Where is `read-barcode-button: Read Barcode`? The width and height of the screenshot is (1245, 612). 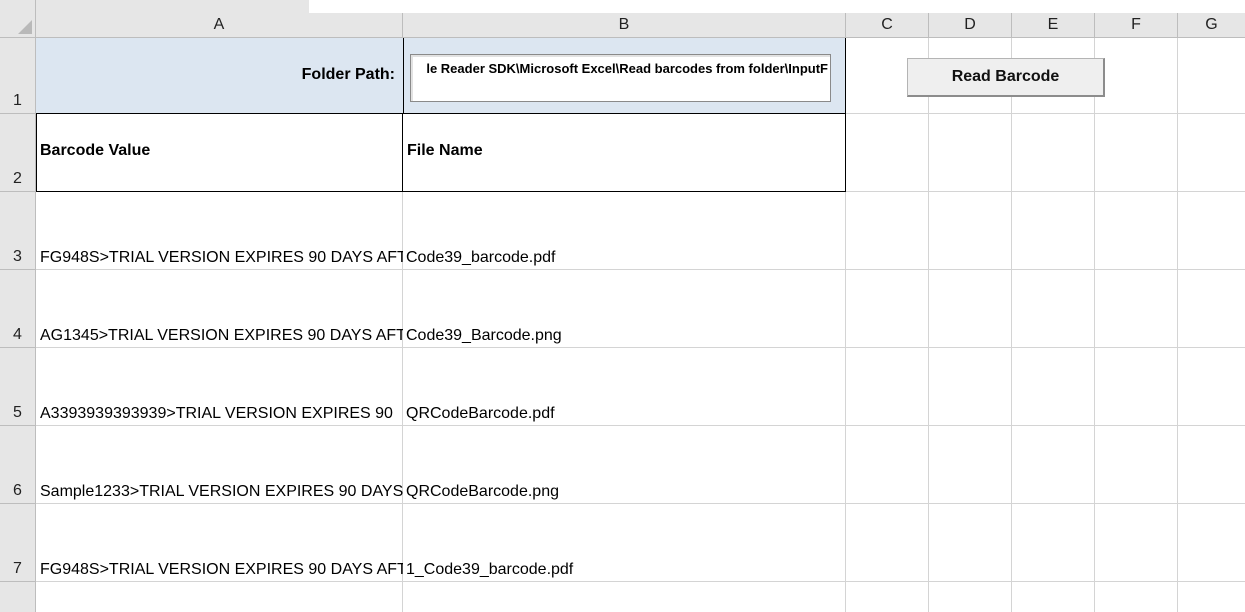 read-barcode-button: Read Barcode is located at coordinates (1006, 77).